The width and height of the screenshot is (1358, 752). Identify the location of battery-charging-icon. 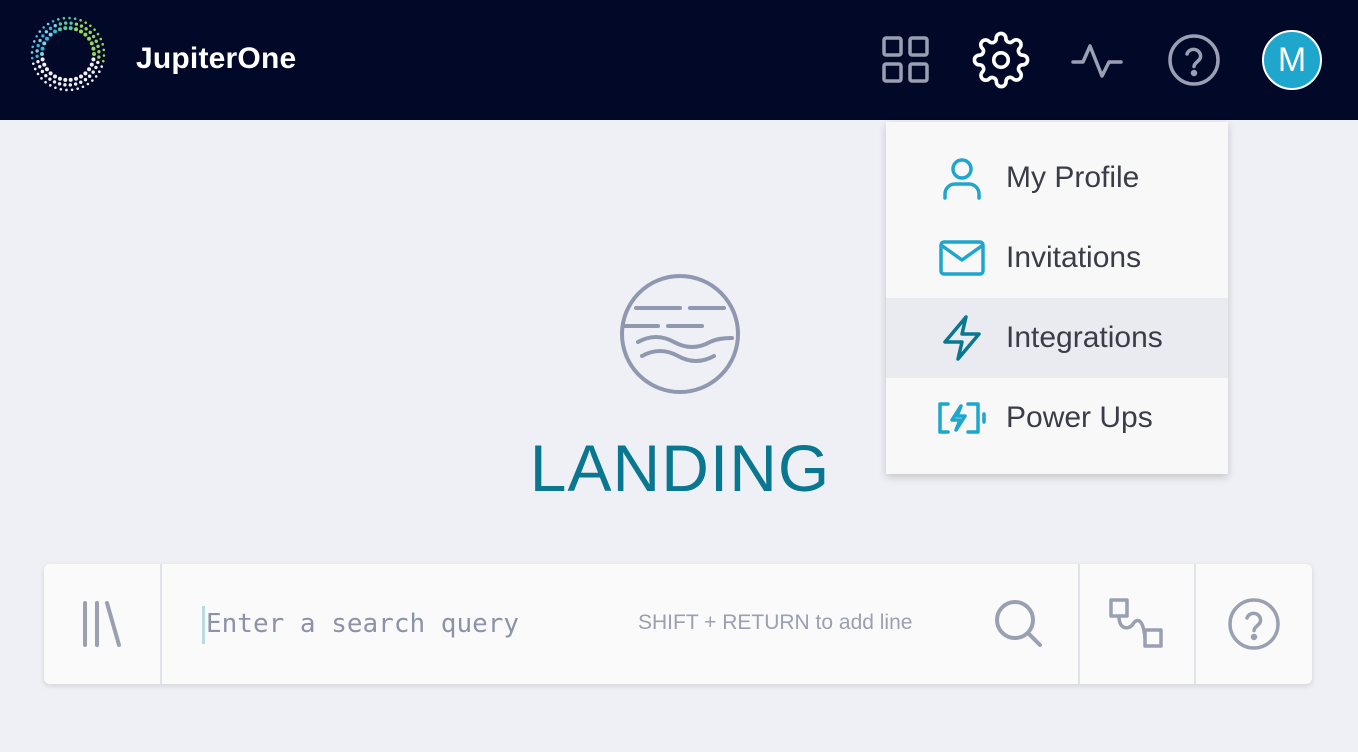
(962, 418).